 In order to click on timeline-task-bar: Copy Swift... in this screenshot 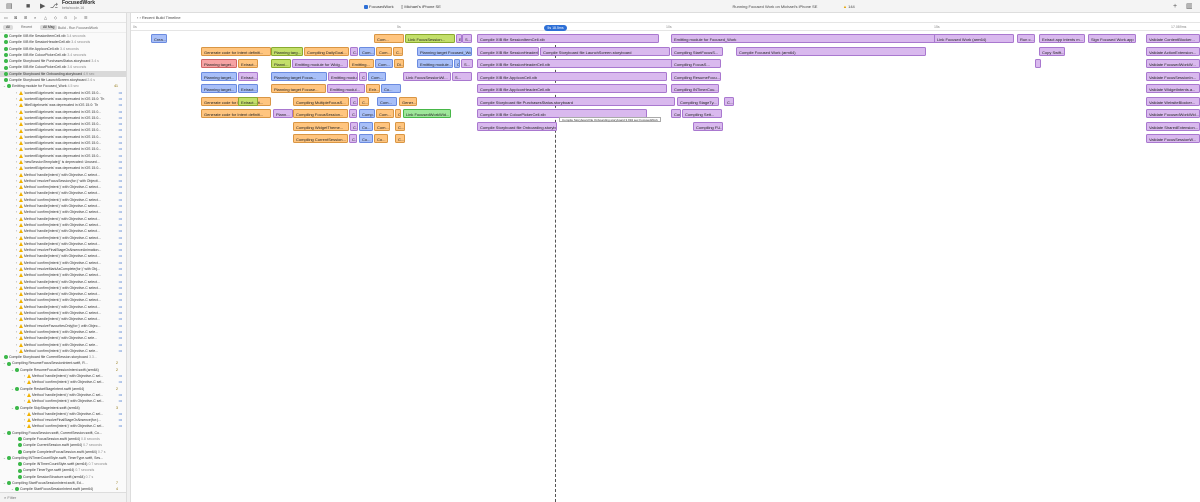, I will do `click(1052, 51)`.